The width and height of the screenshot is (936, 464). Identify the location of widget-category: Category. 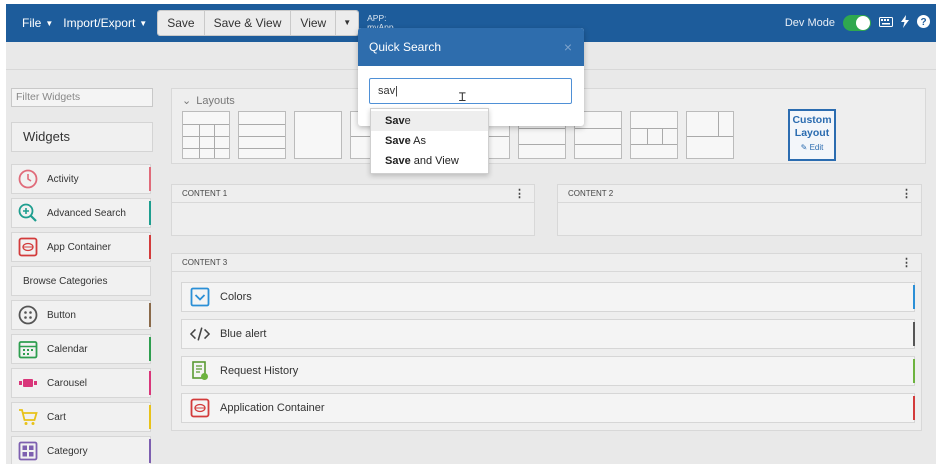
(81, 450).